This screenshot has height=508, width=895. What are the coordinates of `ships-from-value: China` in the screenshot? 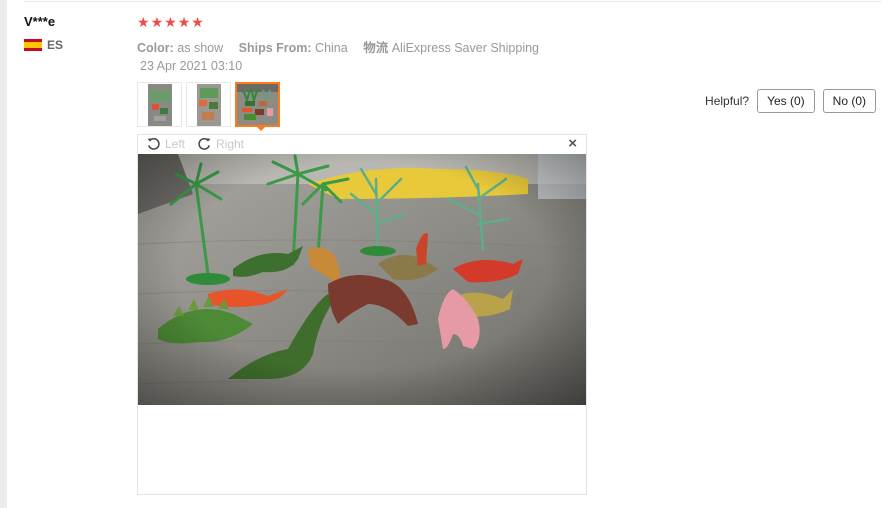 It's located at (331, 48).